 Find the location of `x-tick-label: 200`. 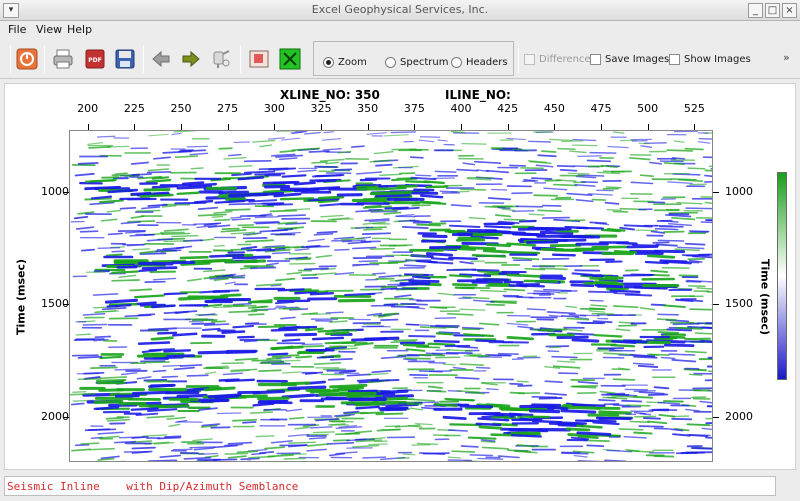

x-tick-label: 200 is located at coordinates (88, 108).